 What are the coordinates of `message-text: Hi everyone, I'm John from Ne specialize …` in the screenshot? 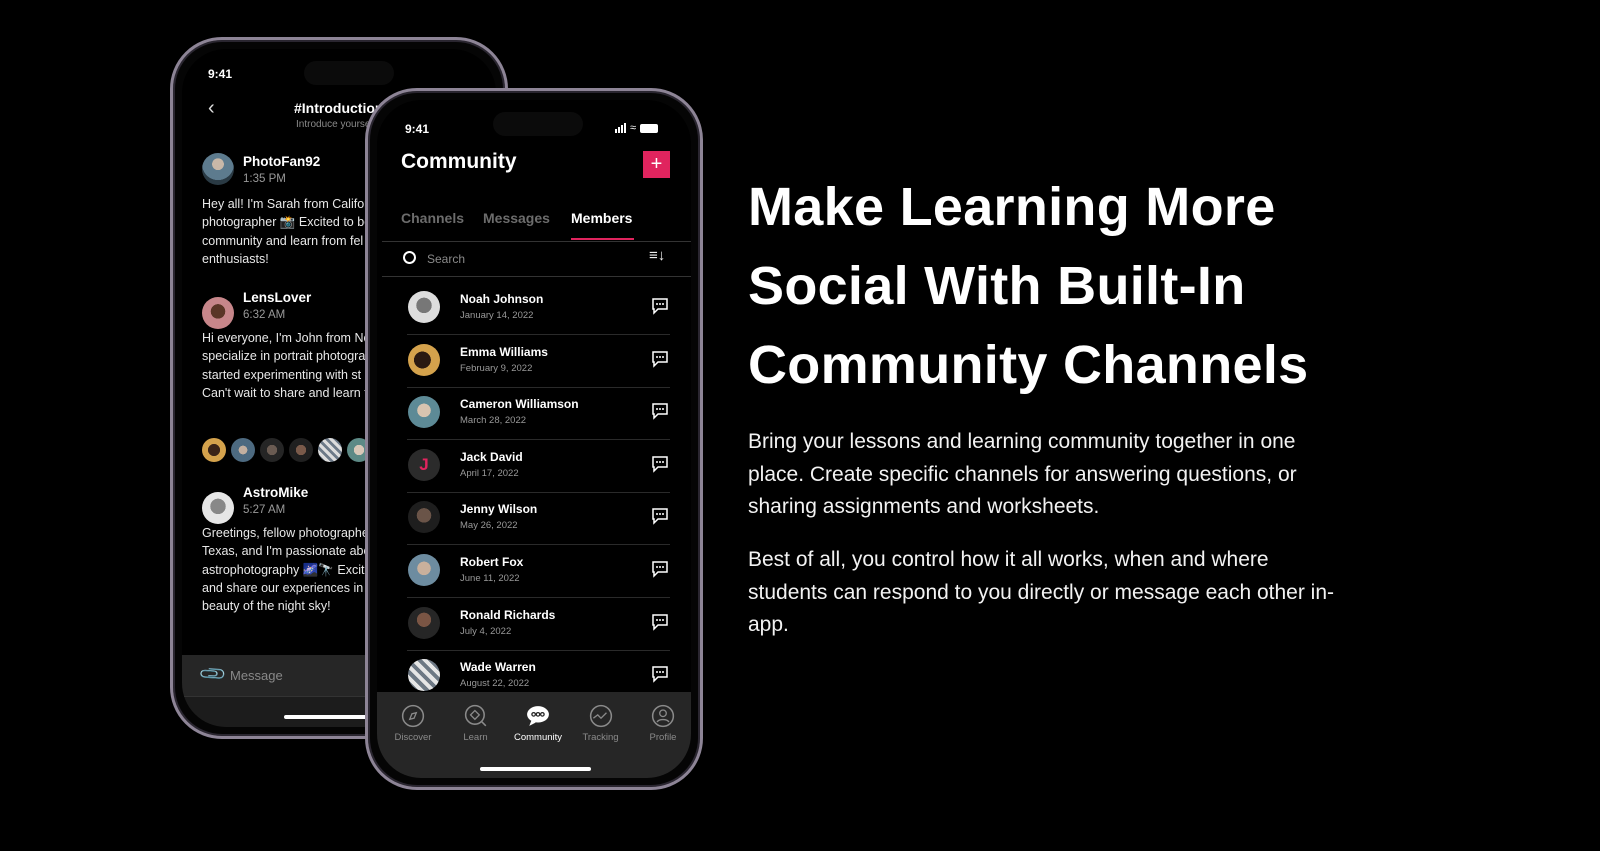 It's located at (286, 365).